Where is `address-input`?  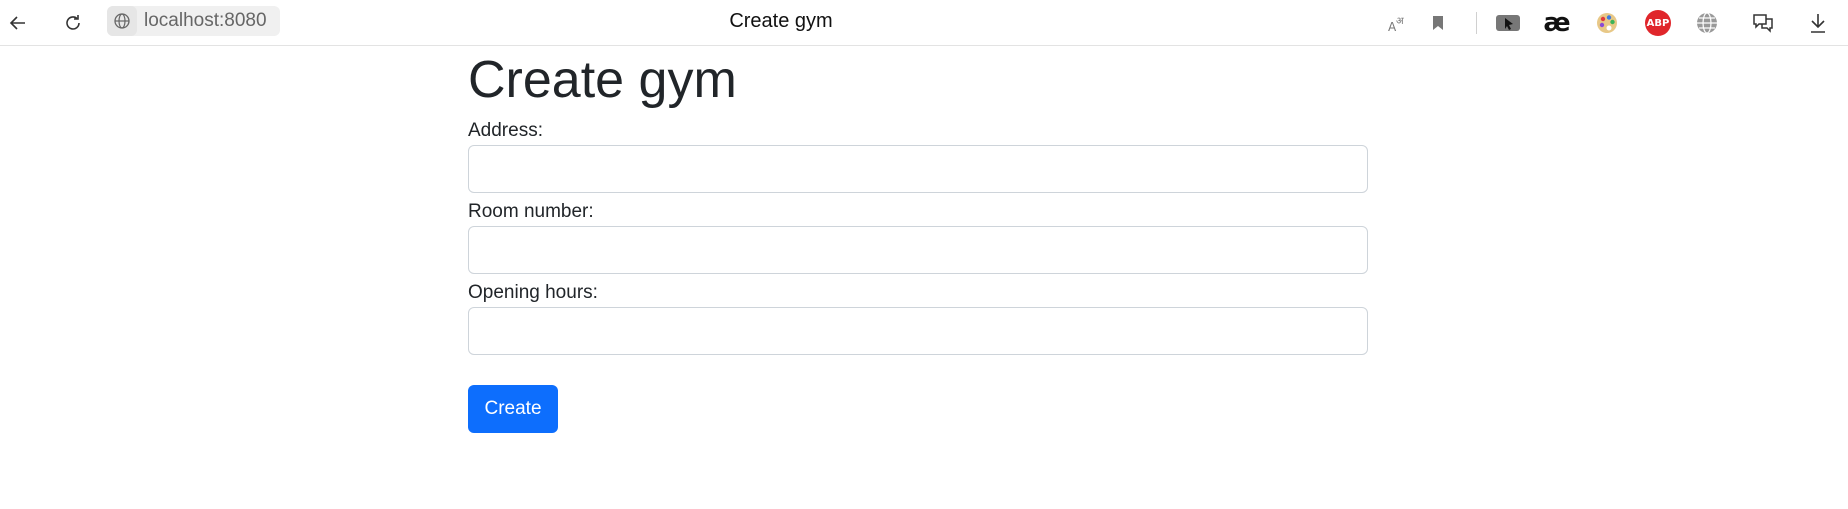
address-input is located at coordinates (918, 169).